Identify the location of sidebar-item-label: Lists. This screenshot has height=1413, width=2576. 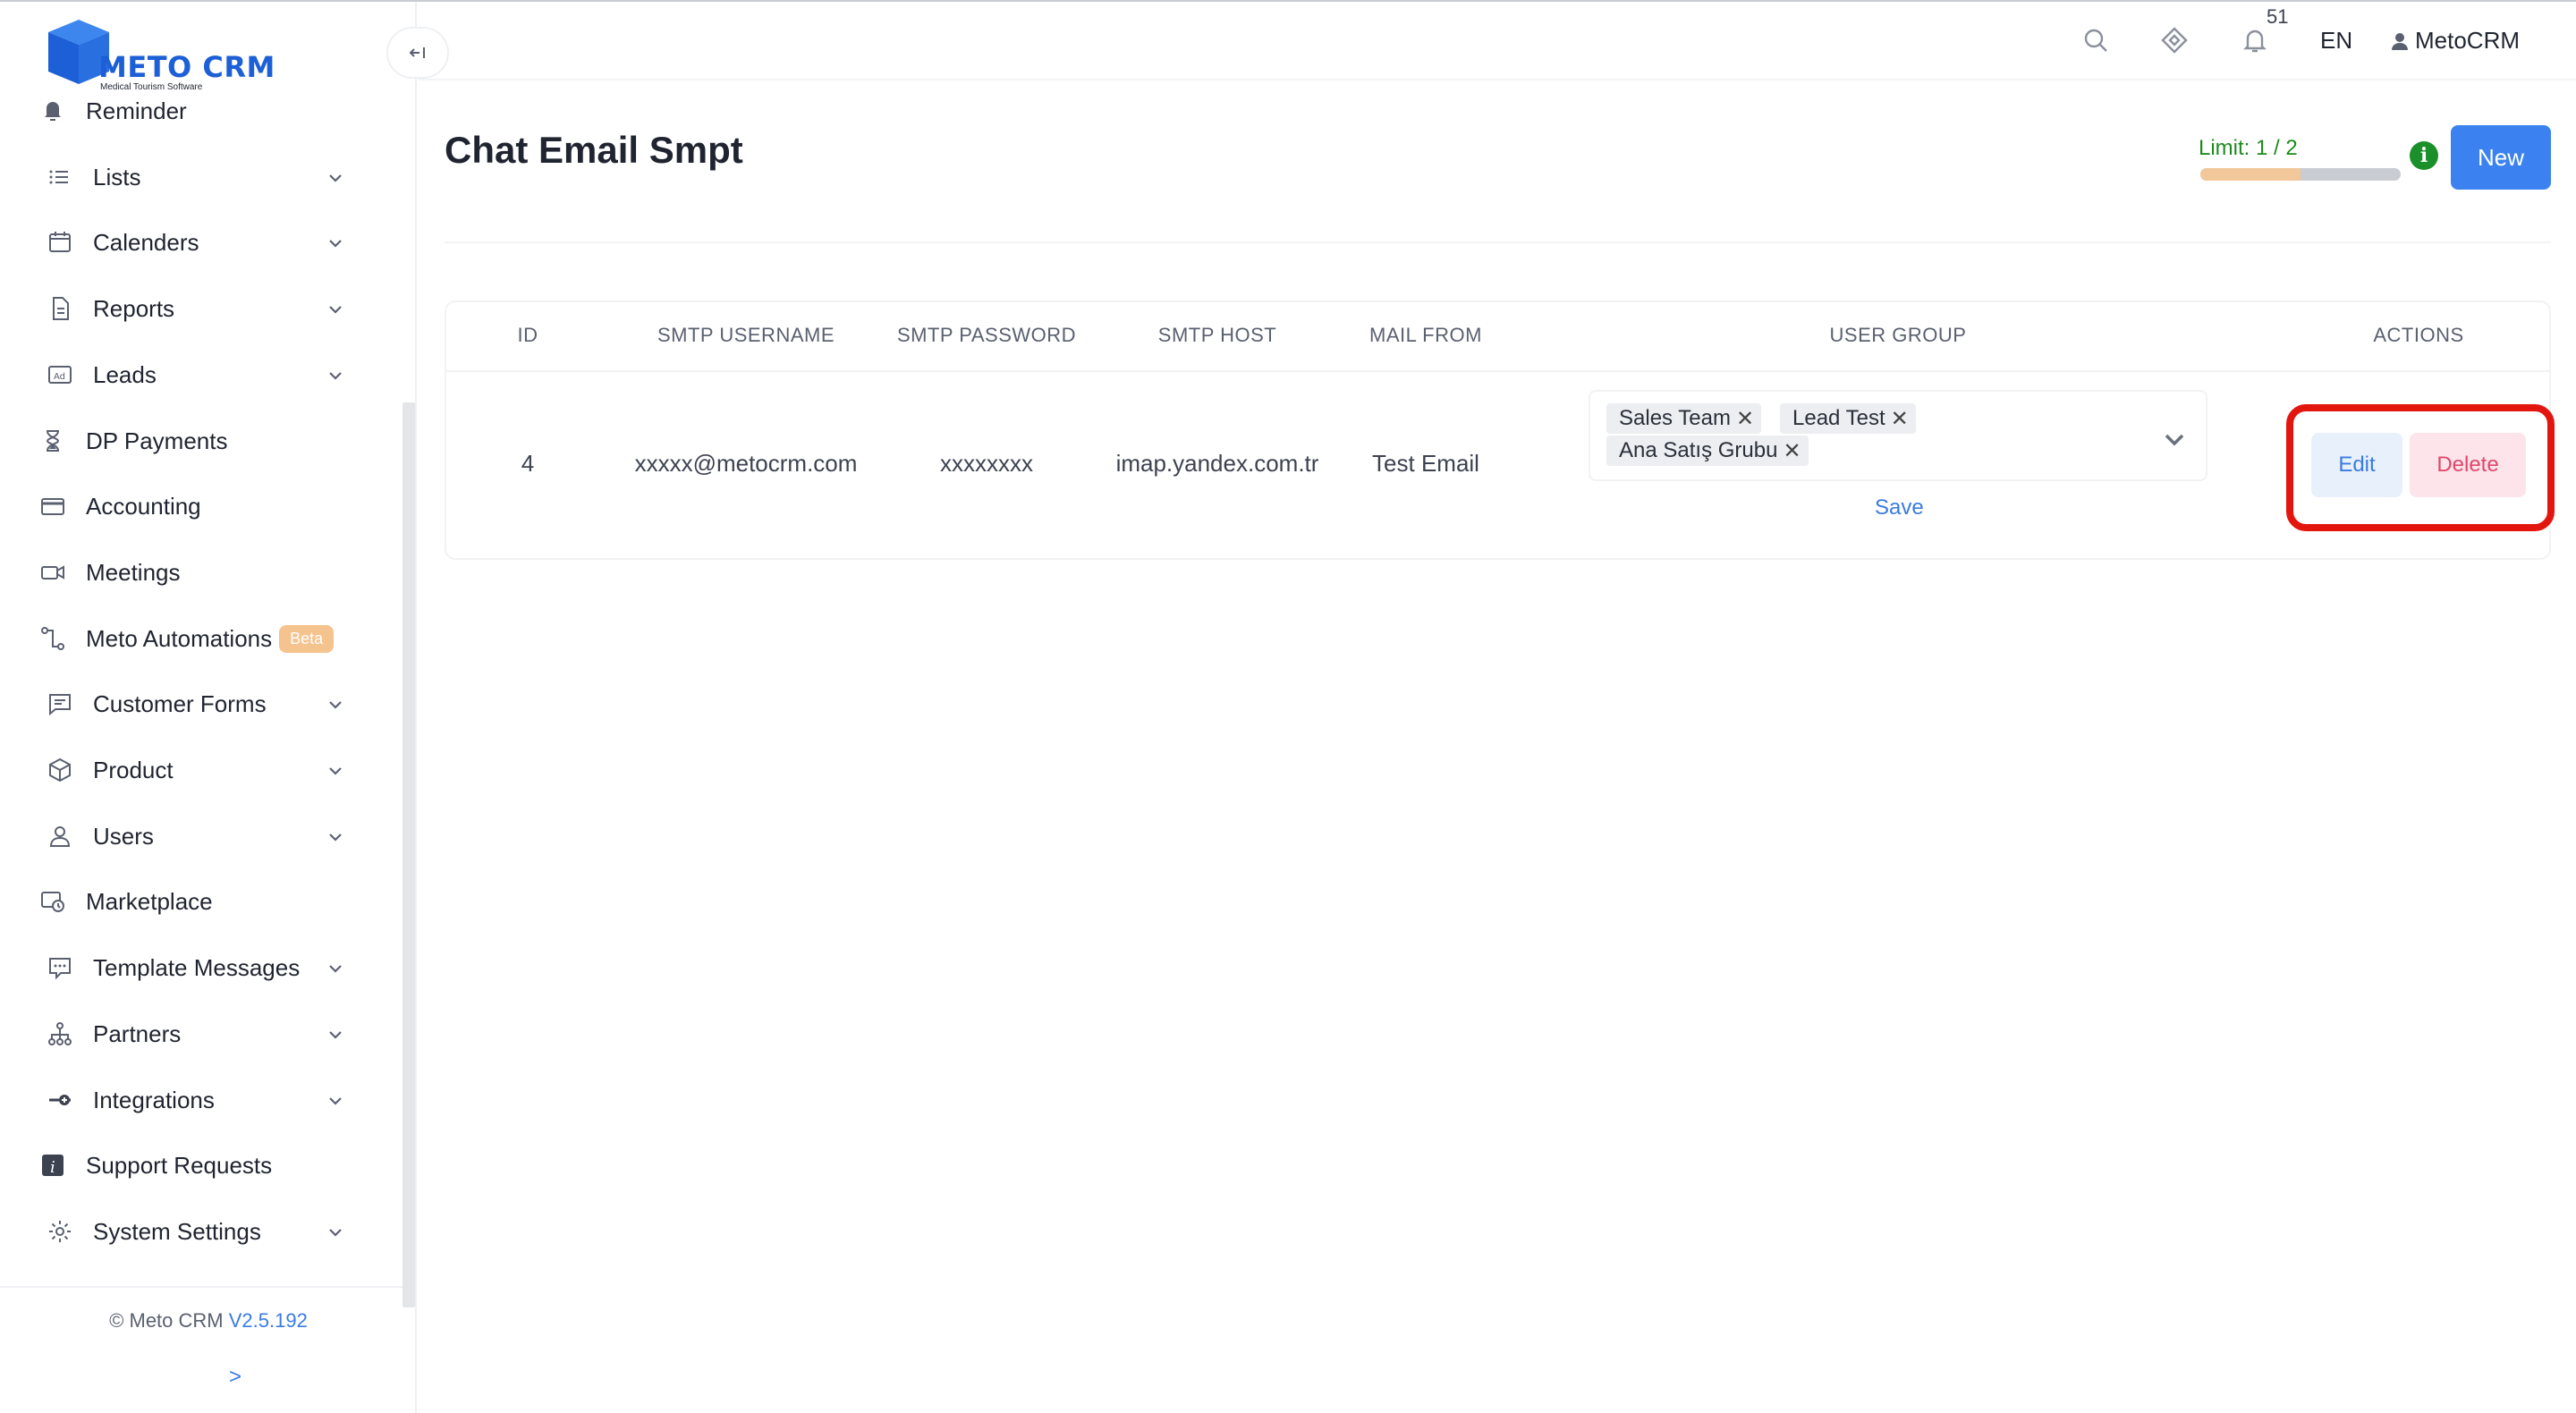
(117, 176).